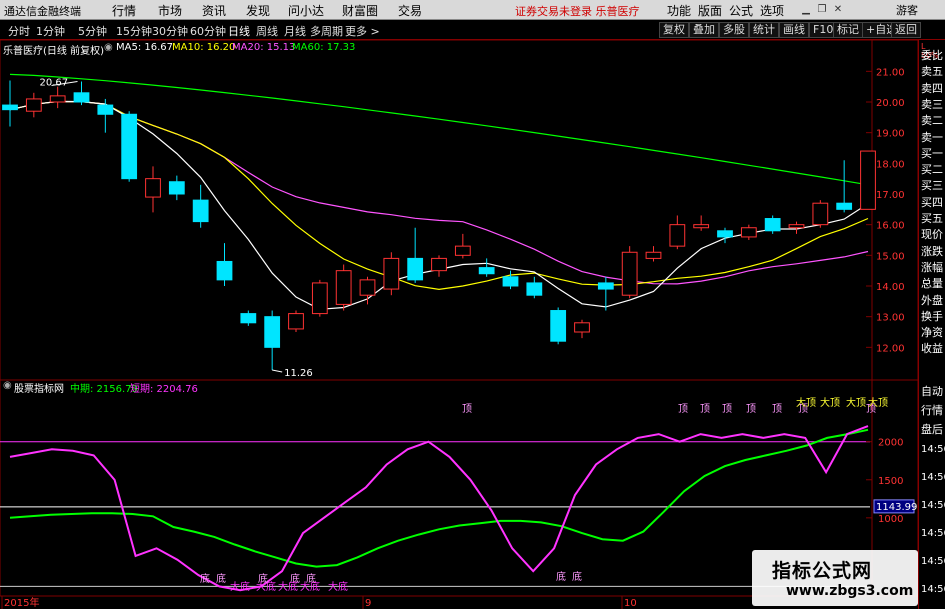  I want to click on quote-label: 卖五, so click(932, 72).